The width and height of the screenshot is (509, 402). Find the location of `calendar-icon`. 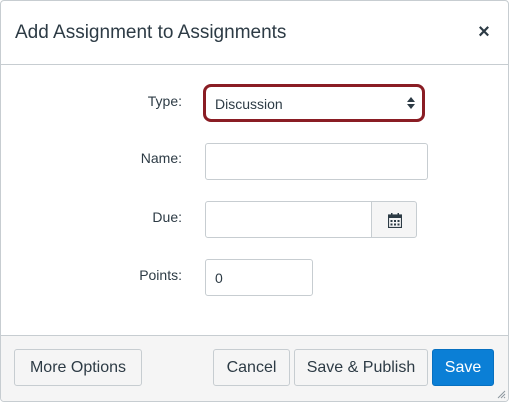

calendar-icon is located at coordinates (395, 220).